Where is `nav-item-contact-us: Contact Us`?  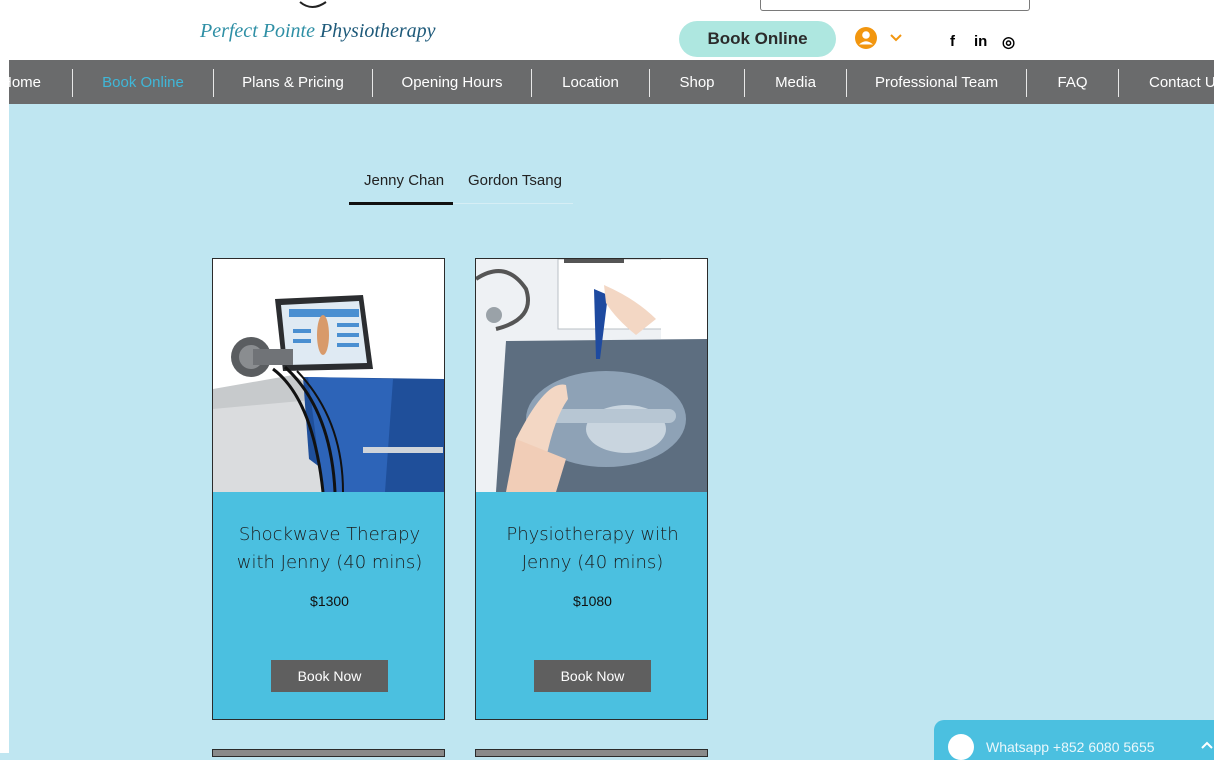
nav-item-contact-us: Contact Us is located at coordinates (1181, 82).